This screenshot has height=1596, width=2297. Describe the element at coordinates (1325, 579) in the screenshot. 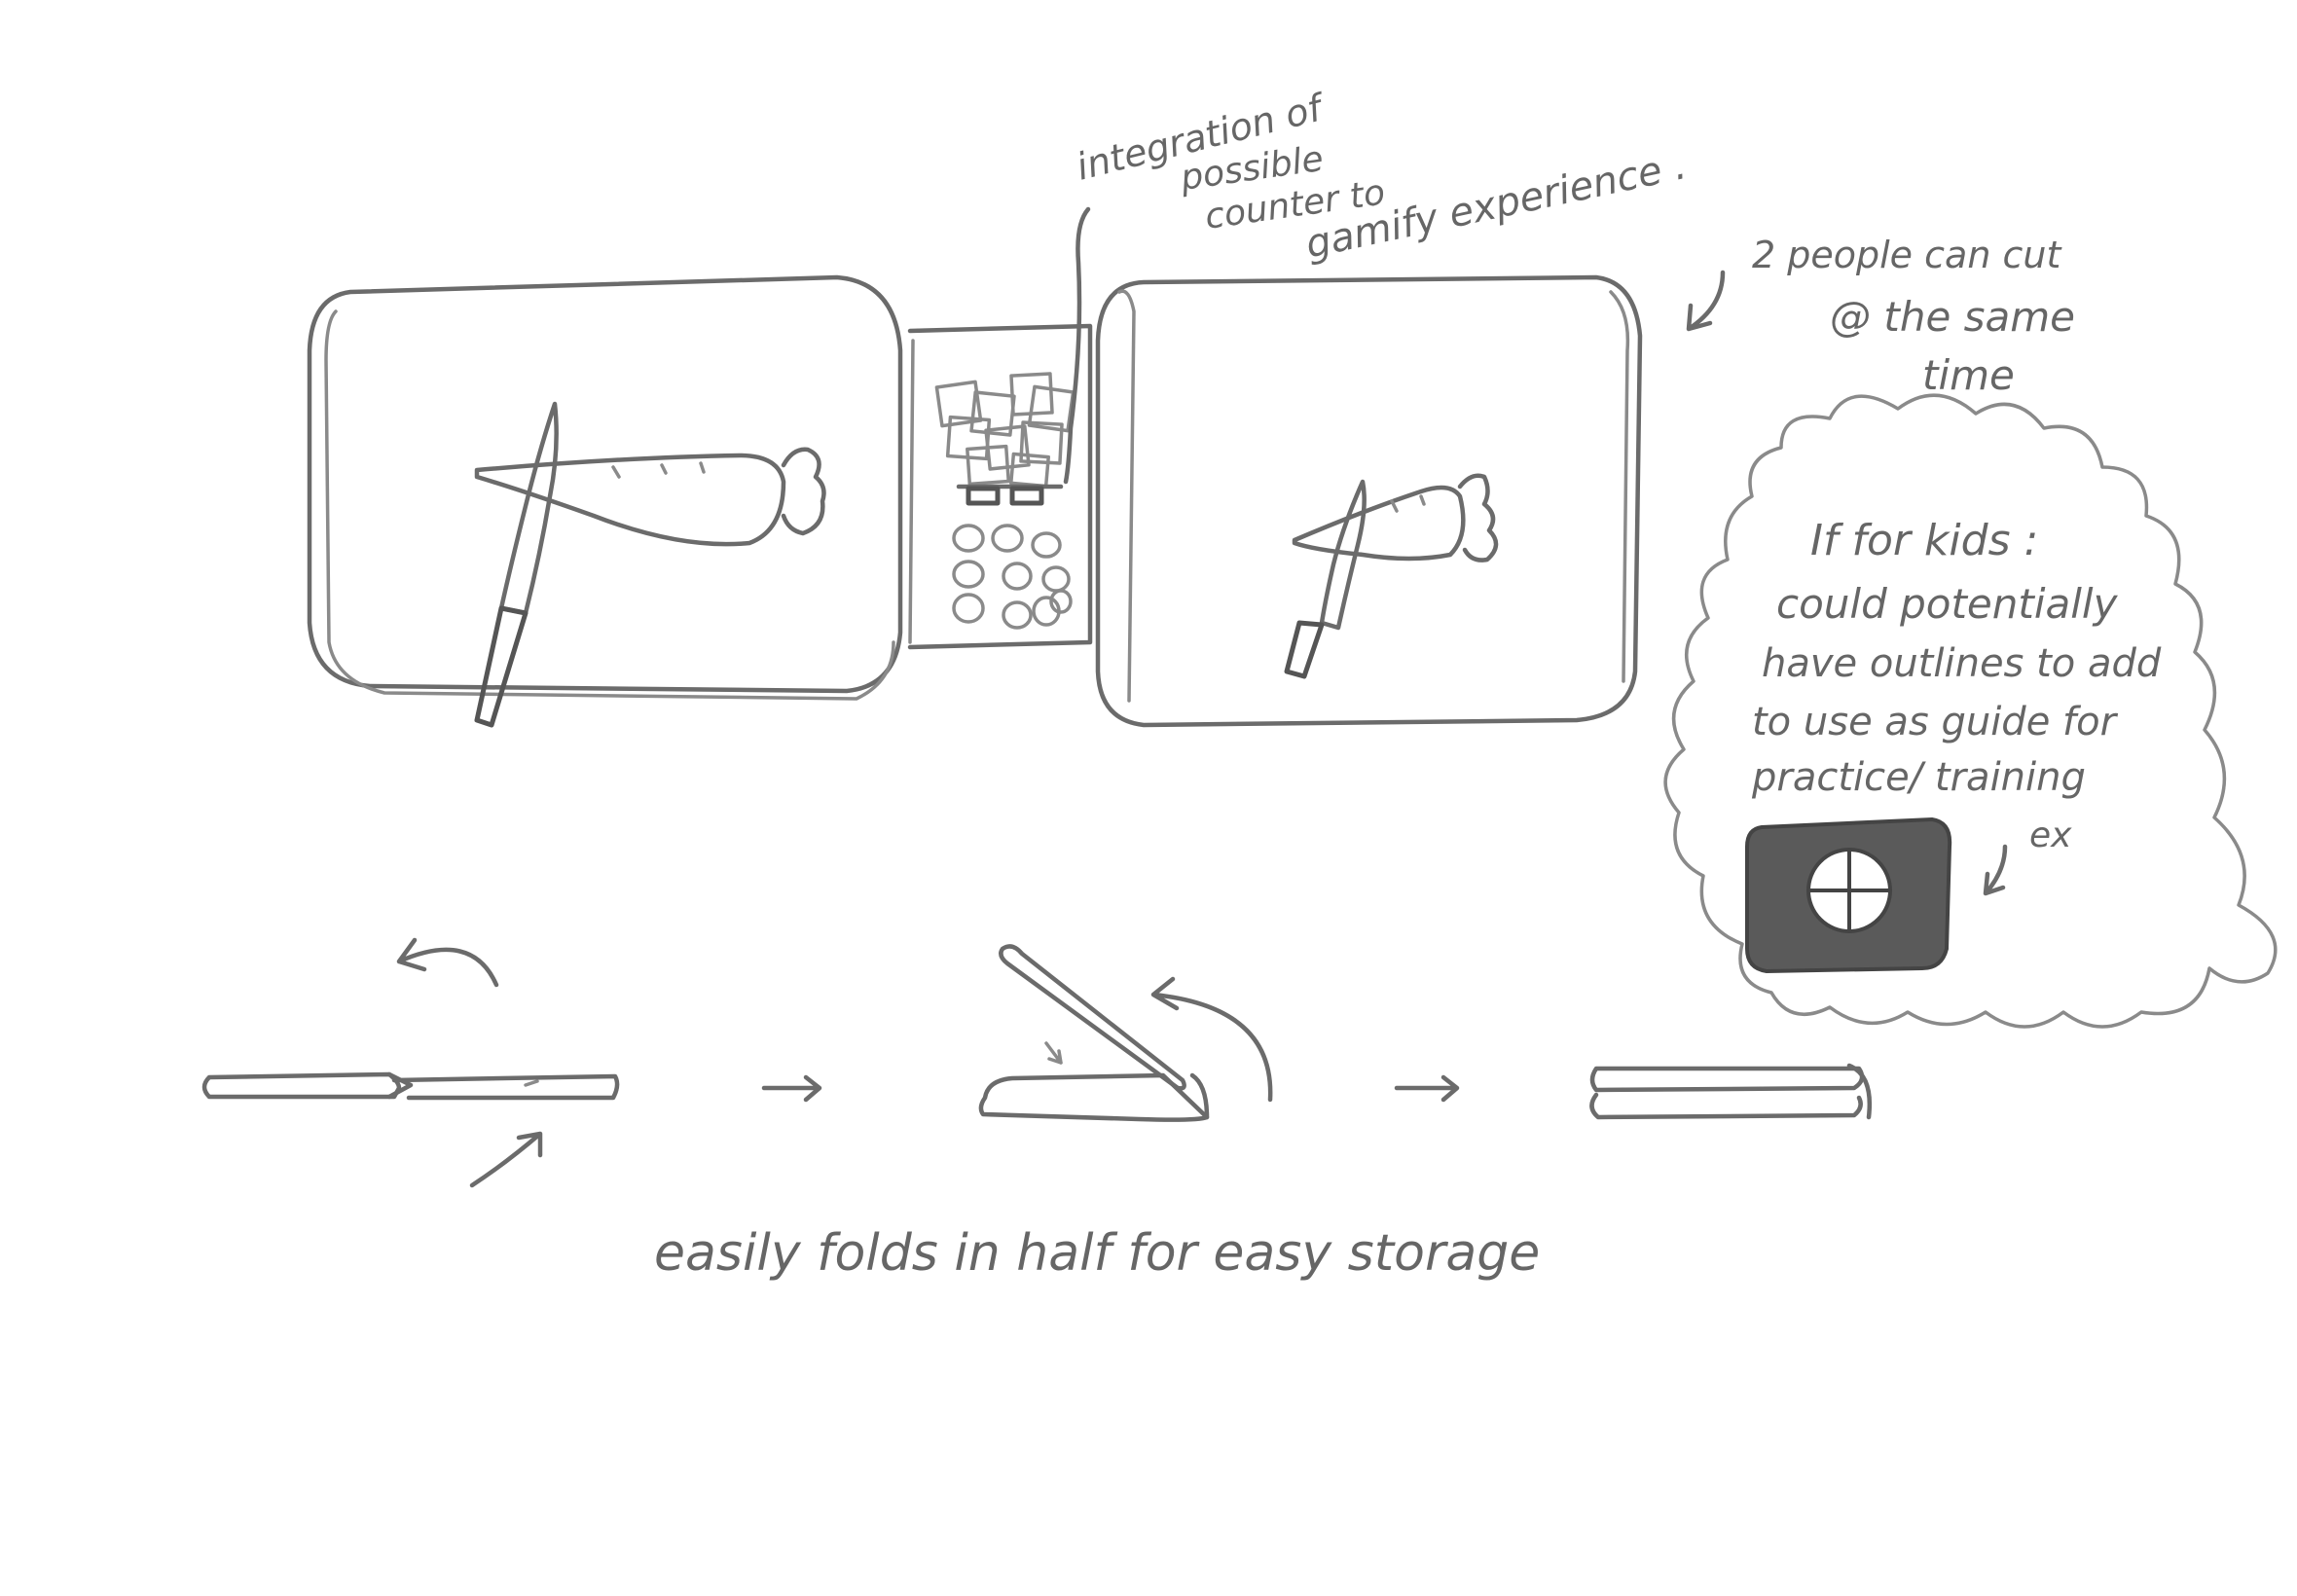

I see `right-knife-drawing` at that location.